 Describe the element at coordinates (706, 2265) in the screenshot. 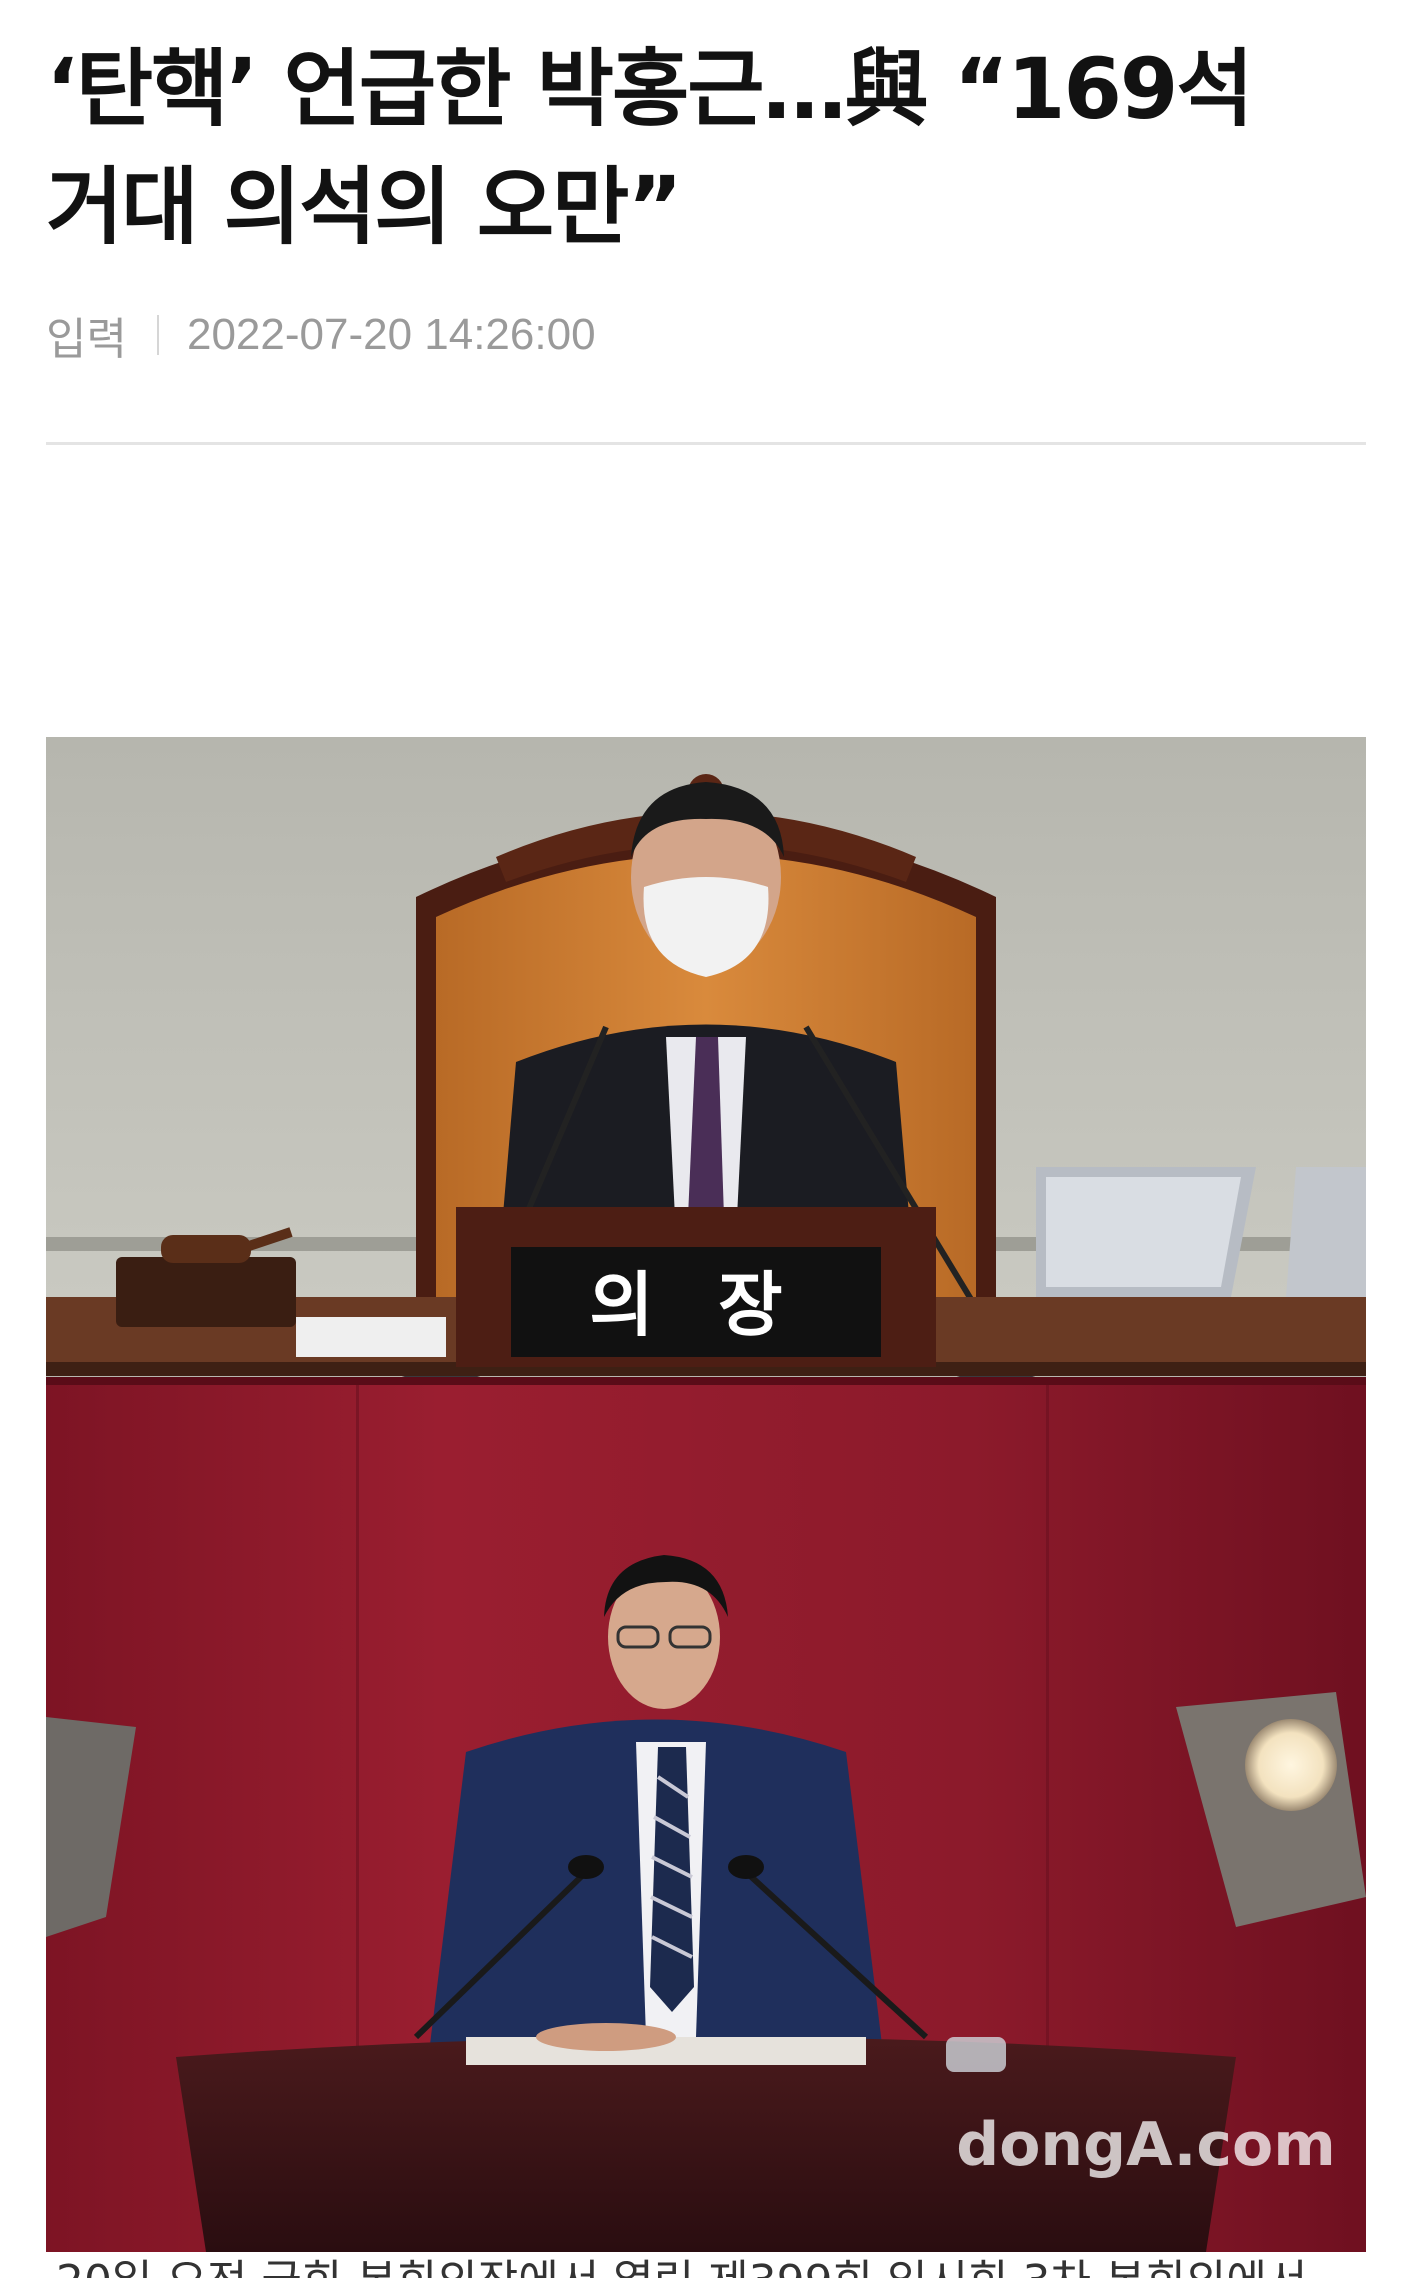

I see `photo-caption: 20일 오전 국회 본회의장에서 열린 제399회 임시회 3차 본회의에서` at that location.